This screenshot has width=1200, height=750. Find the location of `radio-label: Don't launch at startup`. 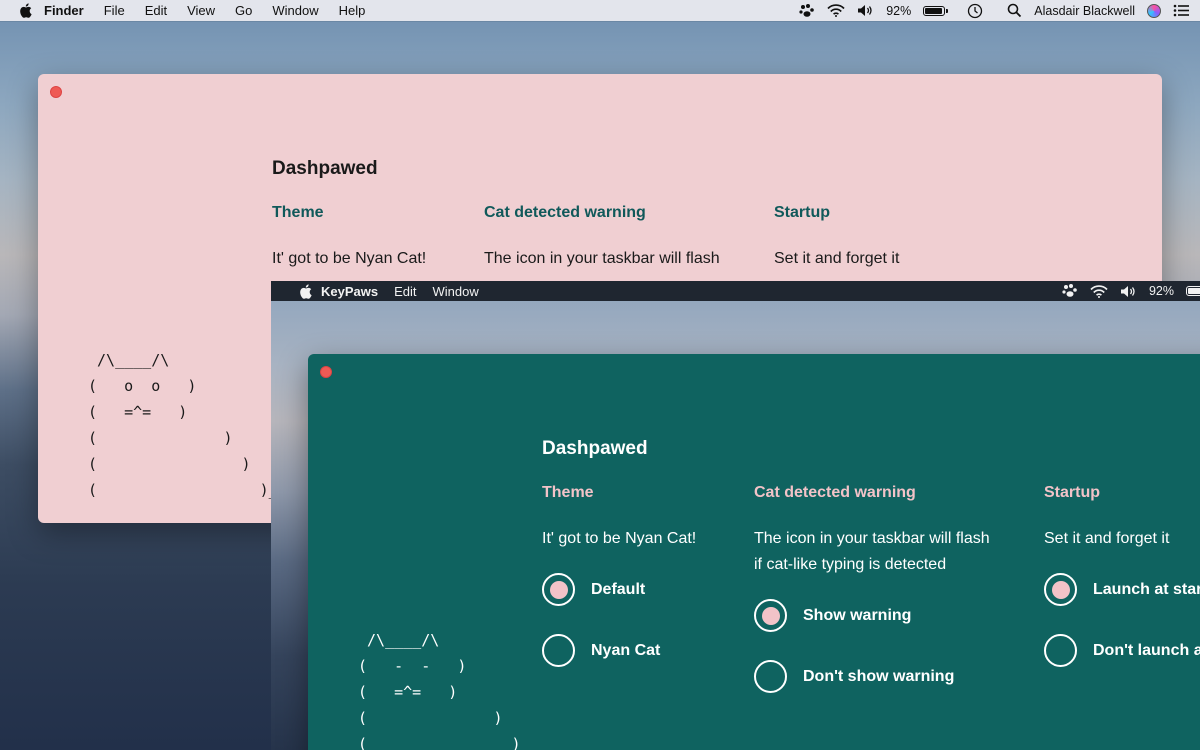

radio-label: Don't launch at startup is located at coordinates (1146, 651).